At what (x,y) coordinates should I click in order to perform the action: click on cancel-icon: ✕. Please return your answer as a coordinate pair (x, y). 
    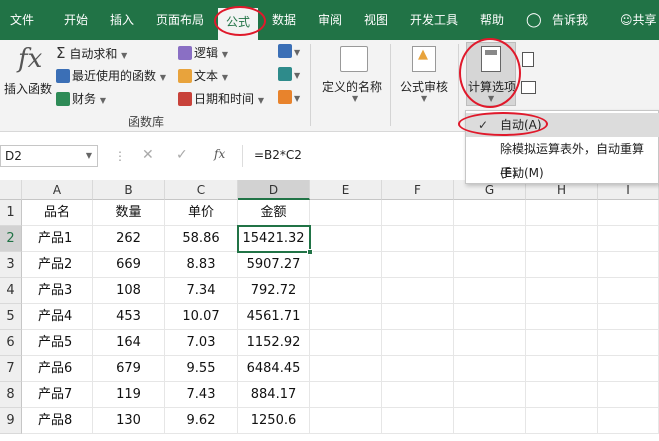
    Looking at the image, I should click on (148, 155).